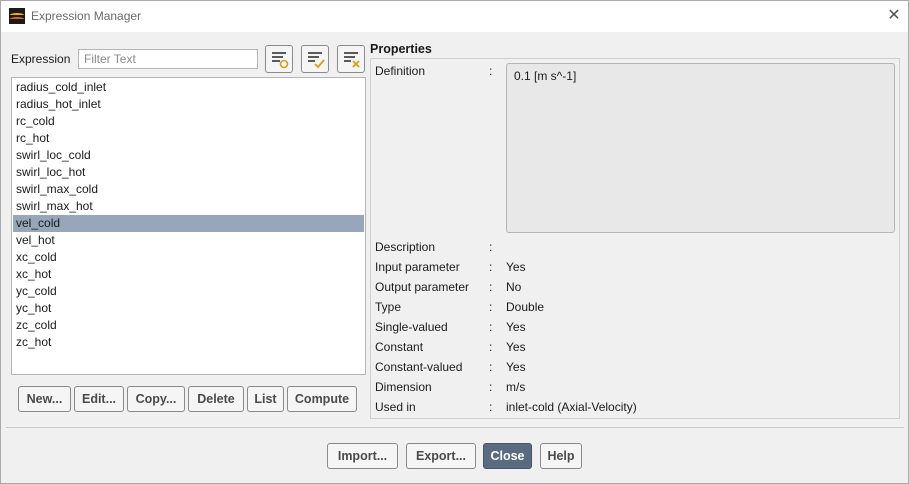 The image size is (909, 484). I want to click on list-item: swirl_max_cold, so click(188, 189).